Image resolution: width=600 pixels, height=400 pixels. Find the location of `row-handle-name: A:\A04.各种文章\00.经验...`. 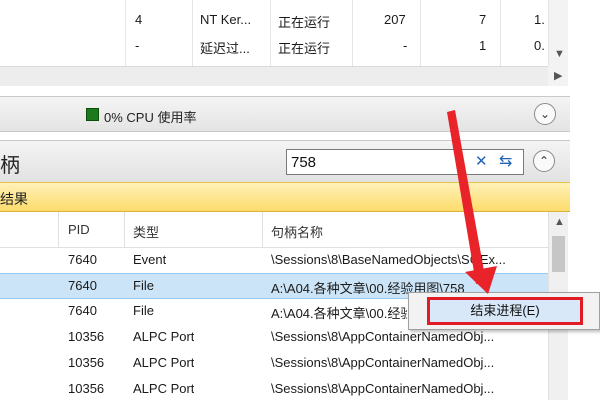

row-handle-name: A:\A04.各种文章\00.经验... is located at coordinates (339, 313).